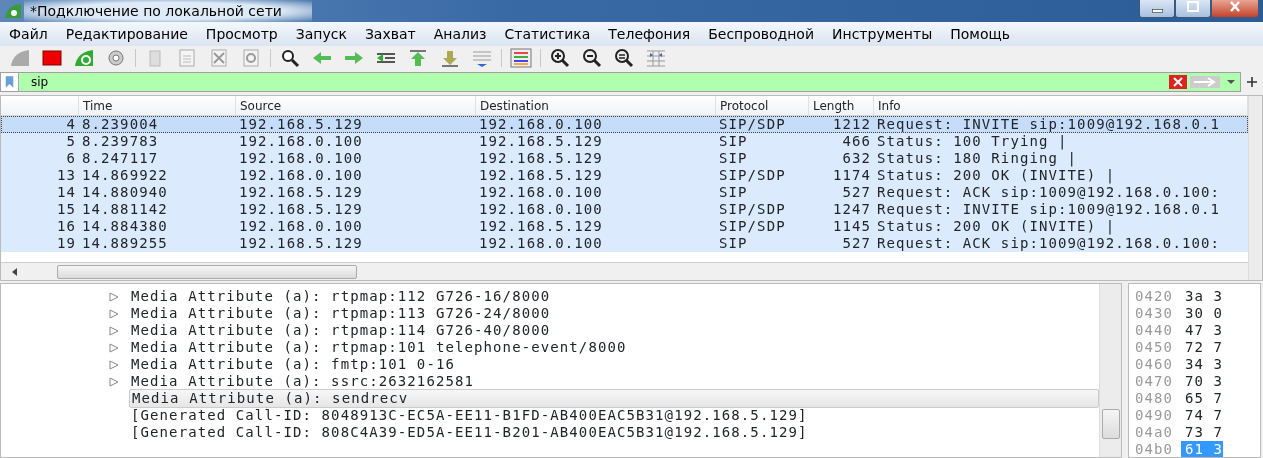 This screenshot has height=458, width=1263. Describe the element at coordinates (241, 34) in the screenshot. I see `menu-item: Просмотр` at that location.